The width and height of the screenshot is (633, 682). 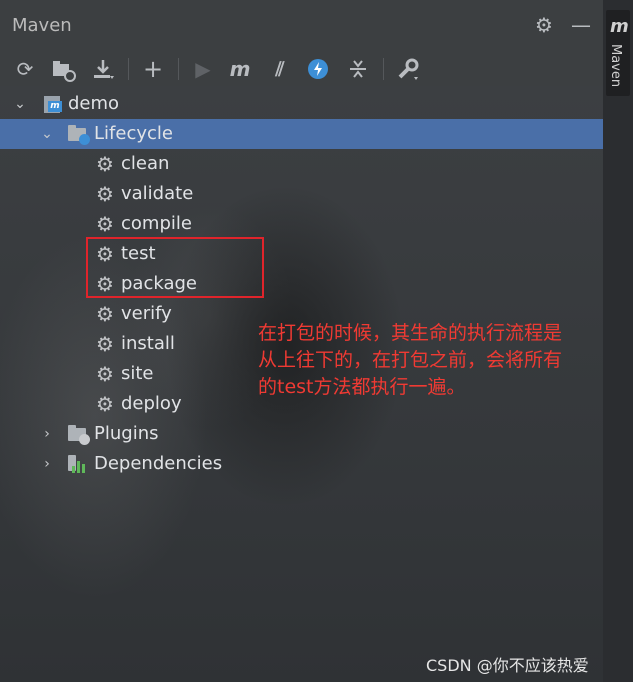 What do you see at coordinates (203, 69) in the screenshot?
I see `run-icon: ▶` at bounding box center [203, 69].